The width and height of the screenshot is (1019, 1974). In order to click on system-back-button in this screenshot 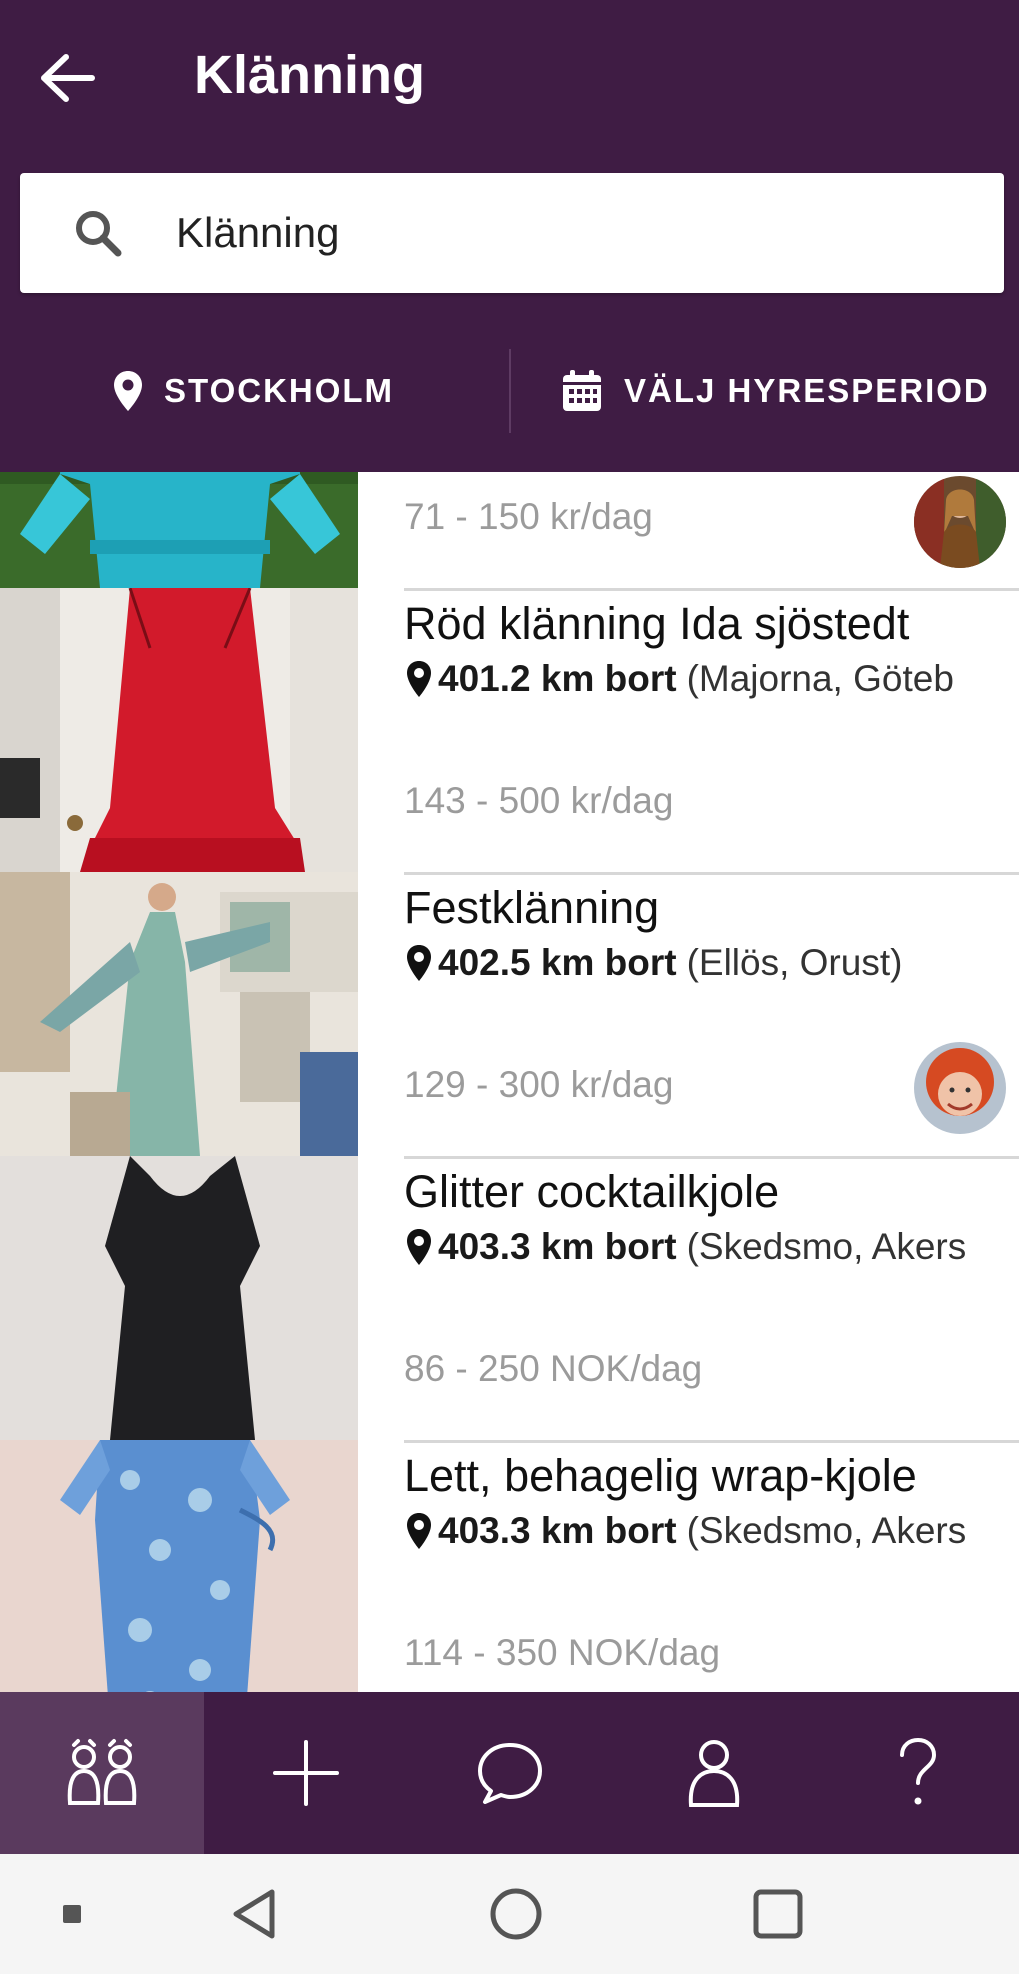, I will do `click(254, 1914)`.